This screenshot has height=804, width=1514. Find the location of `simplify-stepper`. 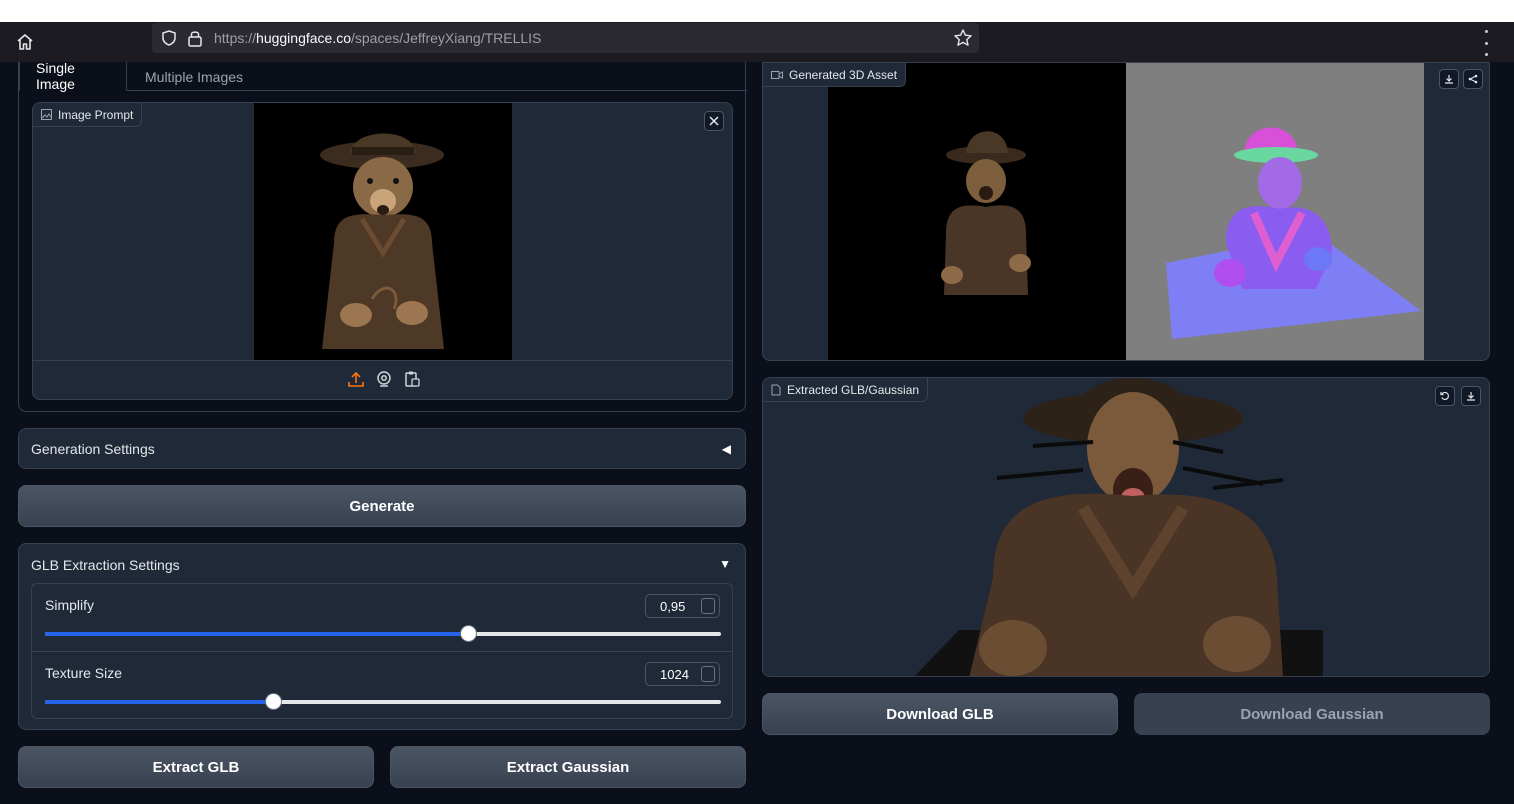

simplify-stepper is located at coordinates (708, 606).